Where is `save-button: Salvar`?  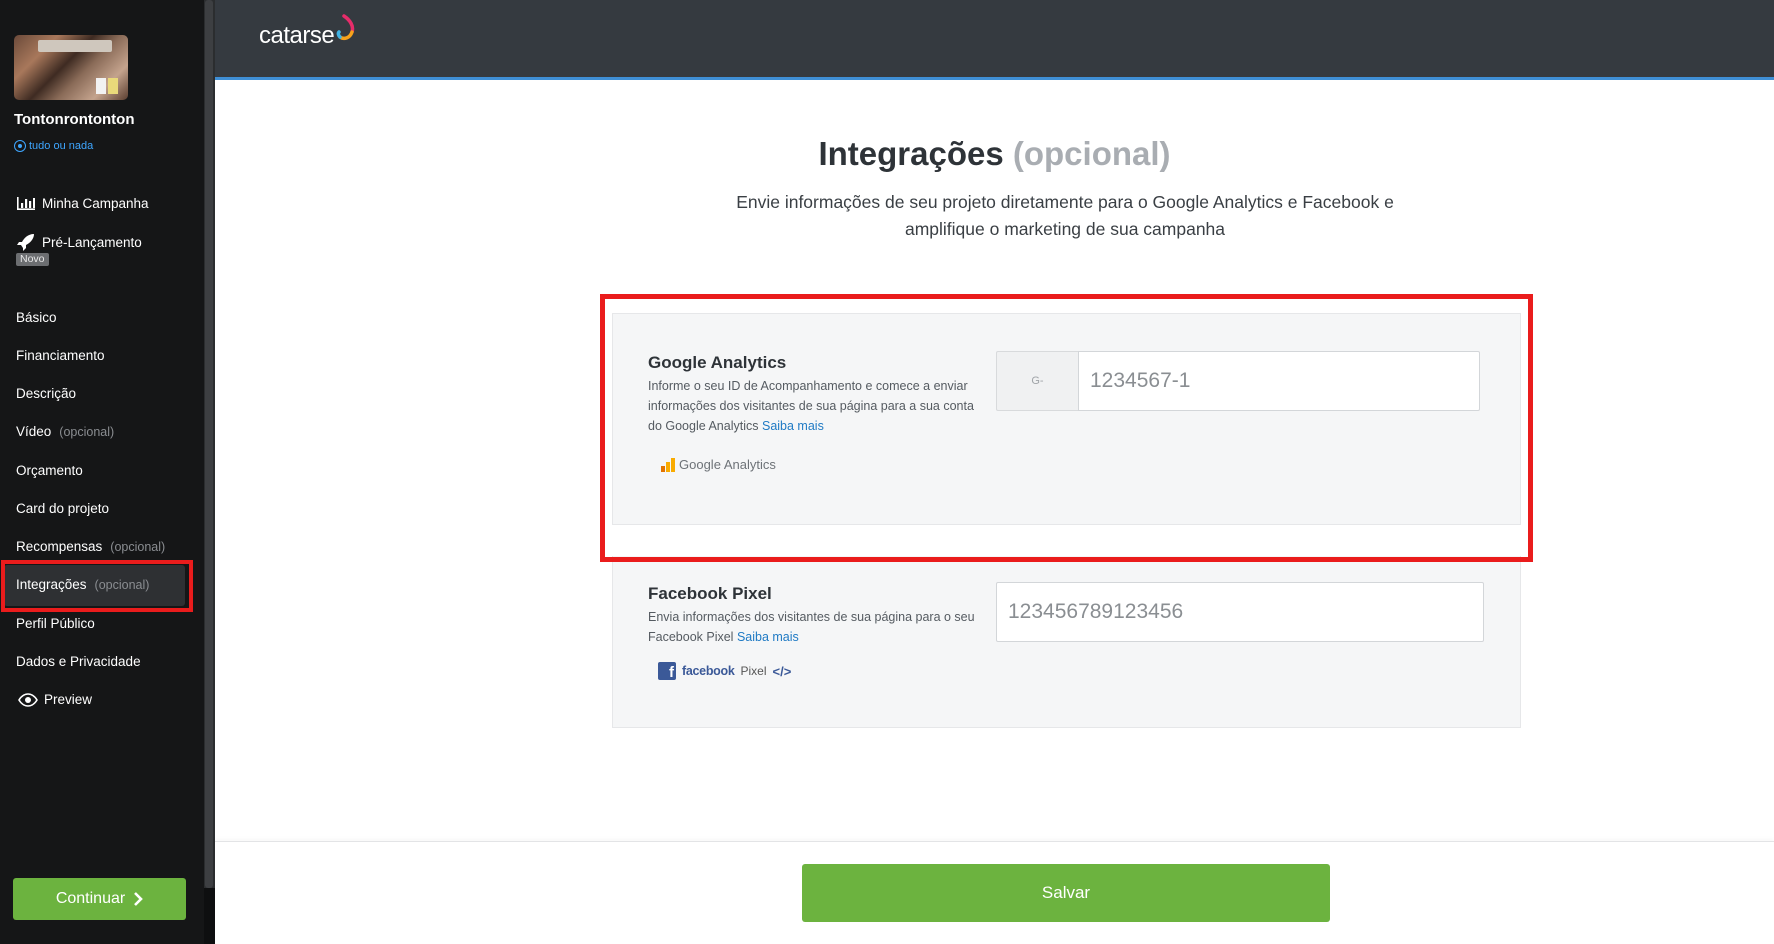 save-button: Salvar is located at coordinates (1066, 893).